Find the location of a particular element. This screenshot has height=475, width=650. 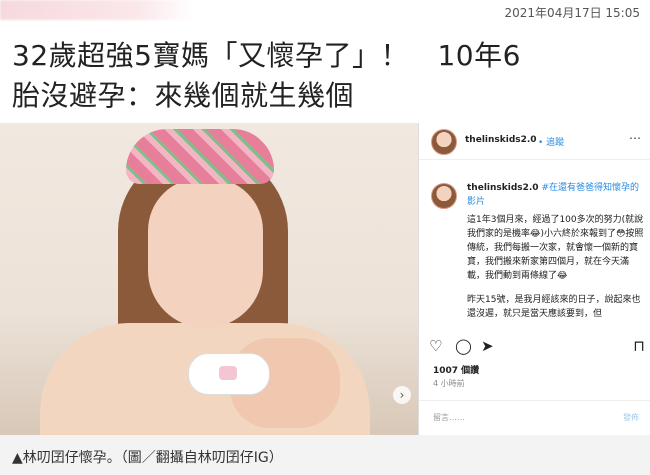

comment-icon: ◯ is located at coordinates (463, 346).